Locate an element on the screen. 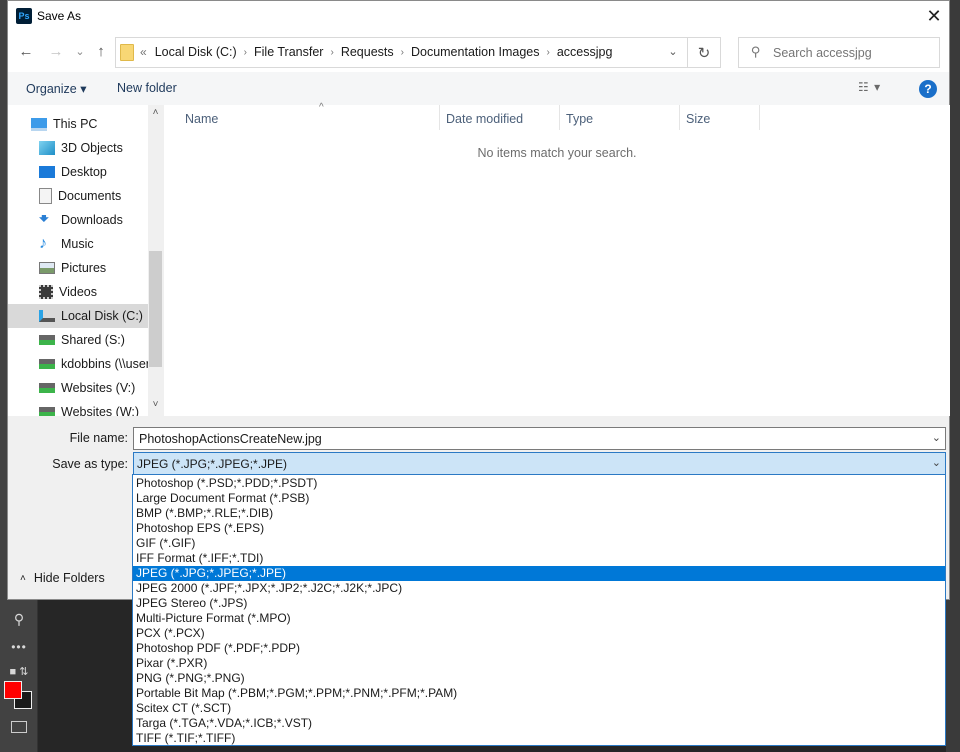 This screenshot has width=960, height=752. sidebar-item-desktop: Desktop is located at coordinates (78, 172).